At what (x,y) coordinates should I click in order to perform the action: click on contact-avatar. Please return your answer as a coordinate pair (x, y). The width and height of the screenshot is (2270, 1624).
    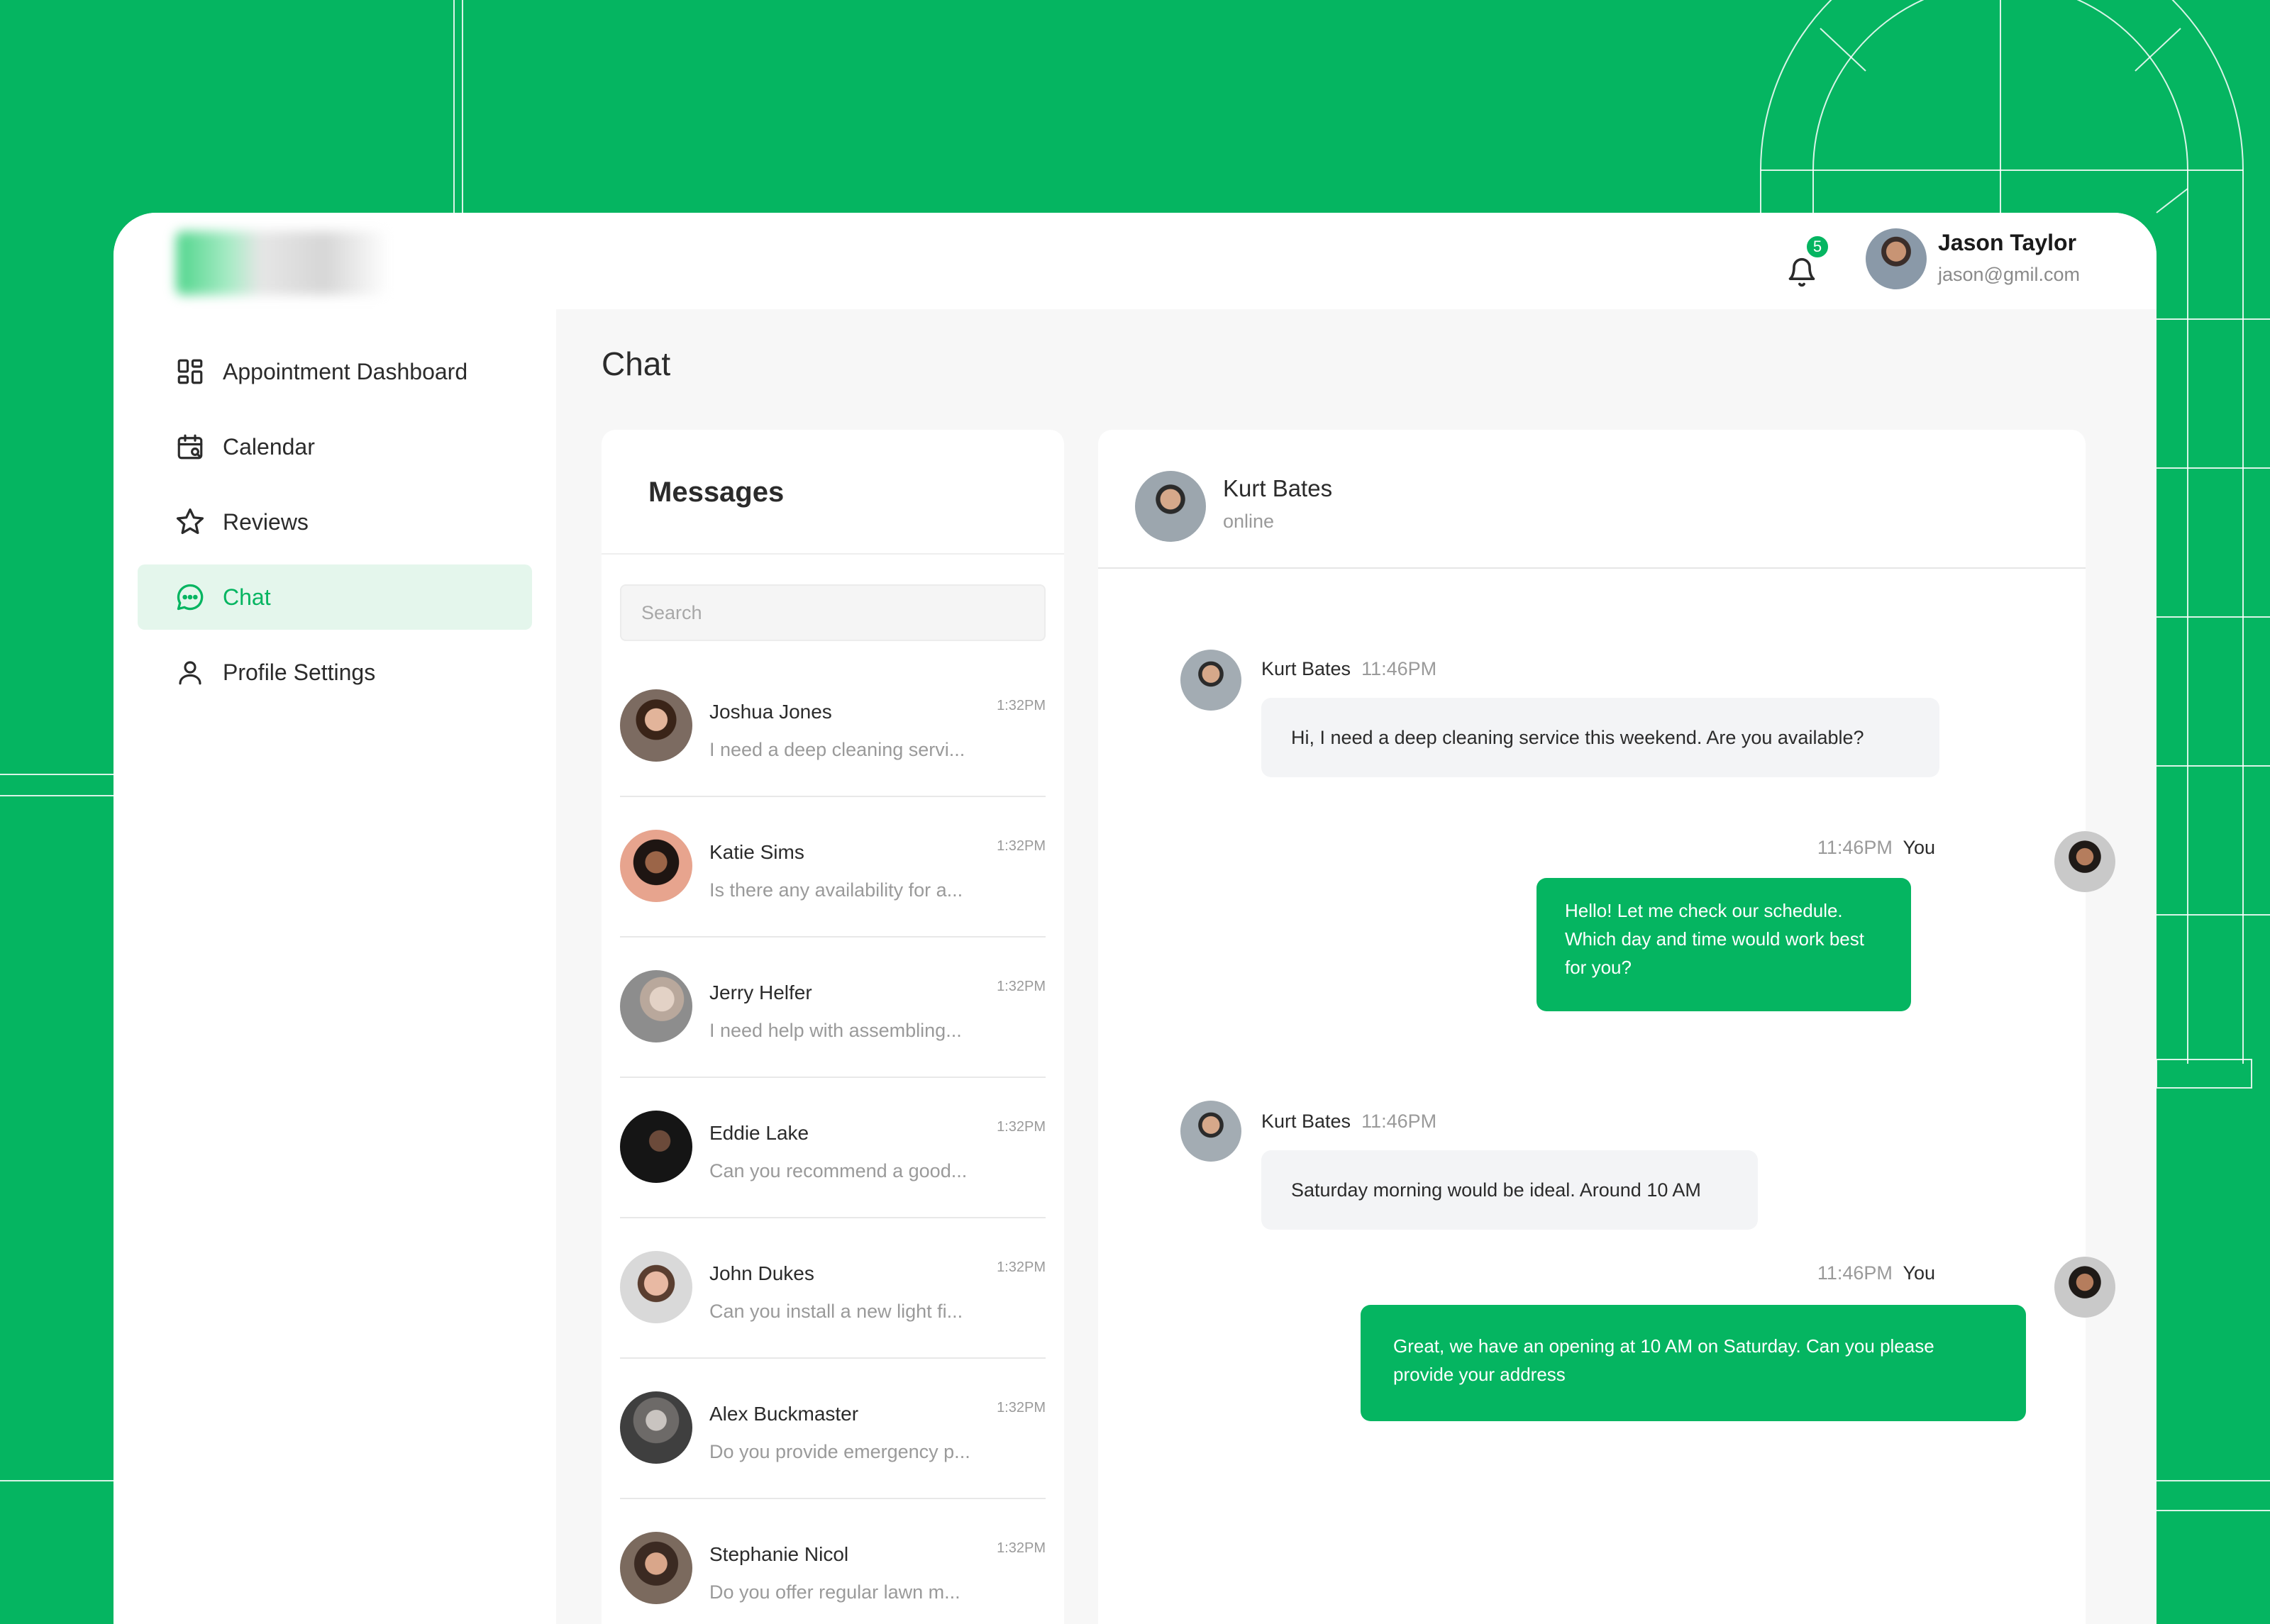
    Looking at the image, I should click on (1170, 506).